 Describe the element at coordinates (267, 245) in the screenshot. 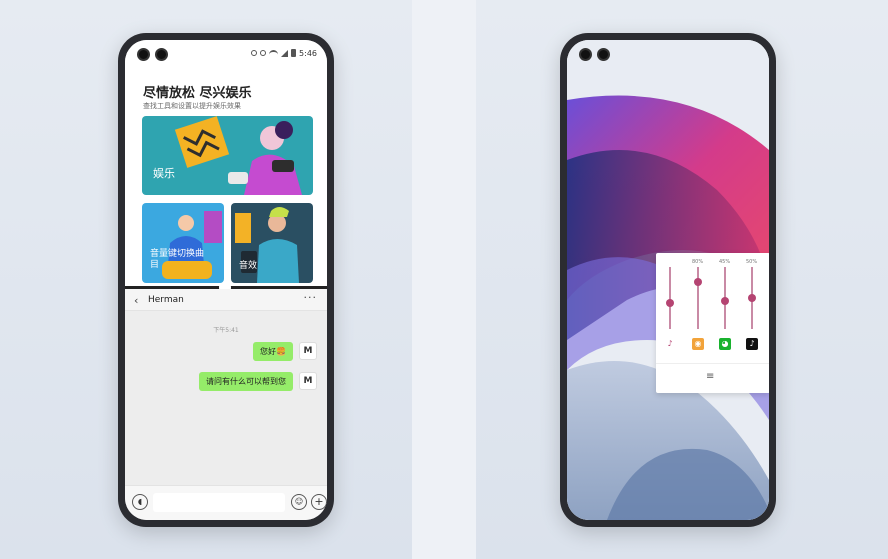

I see `sound-effect-illustration` at that location.